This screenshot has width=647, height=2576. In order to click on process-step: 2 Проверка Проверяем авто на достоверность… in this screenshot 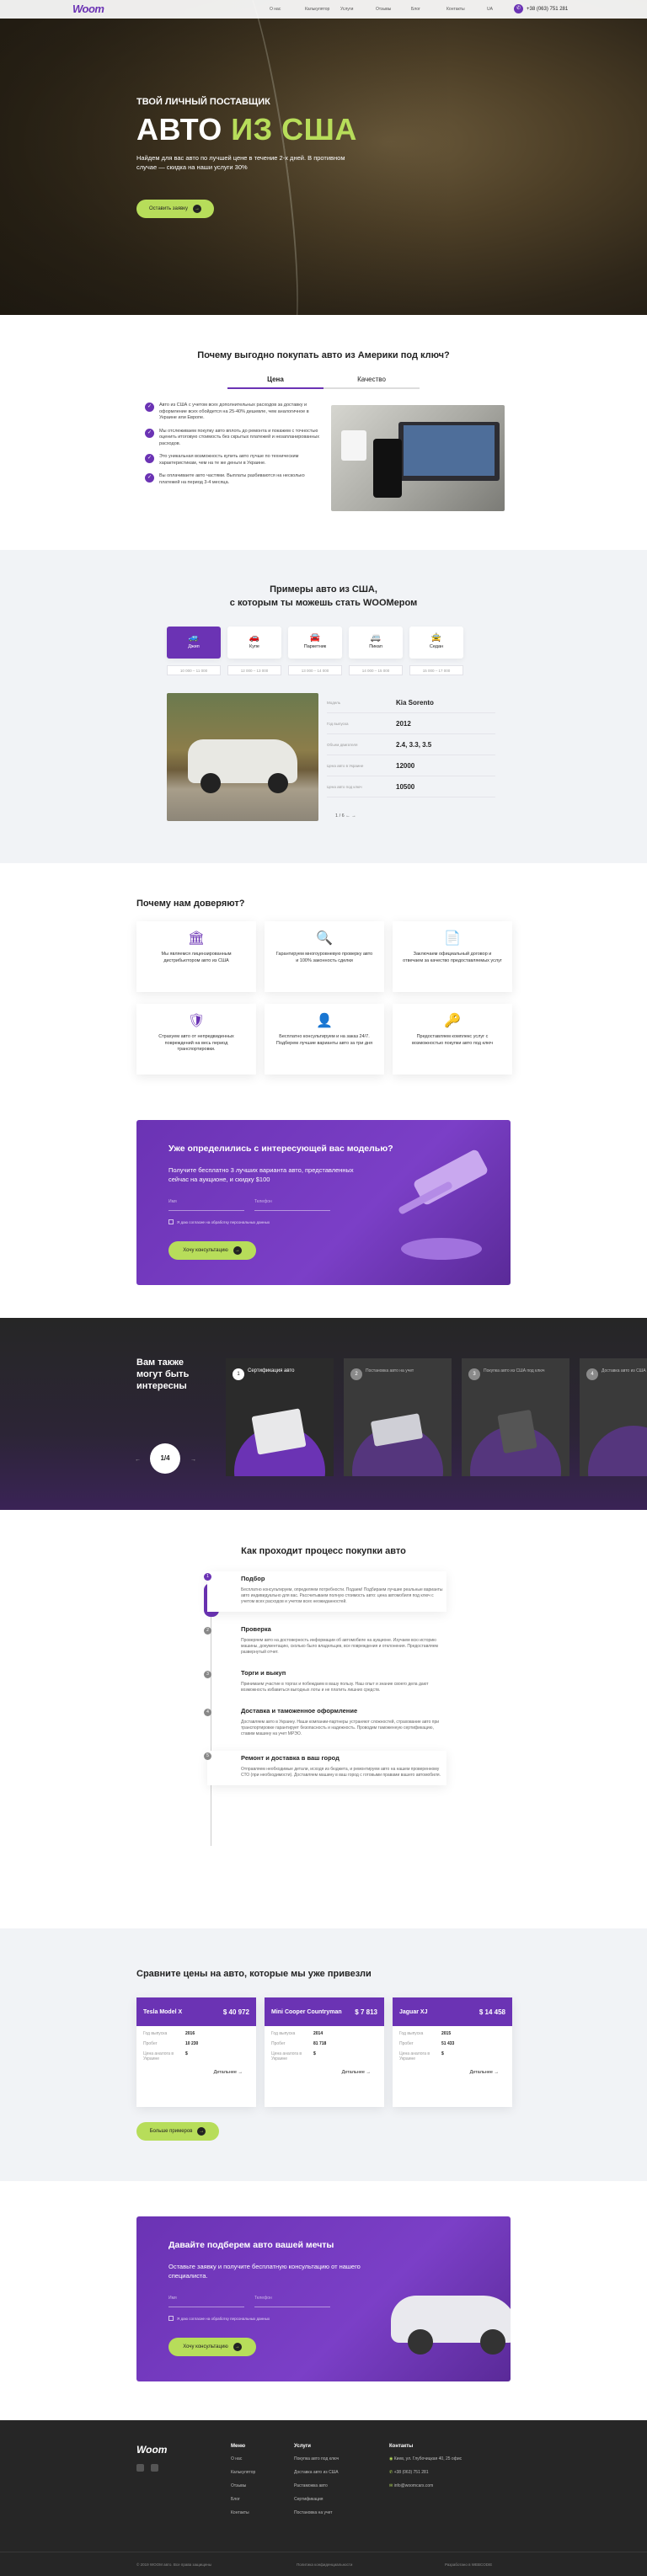, I will do `click(325, 1640)`.